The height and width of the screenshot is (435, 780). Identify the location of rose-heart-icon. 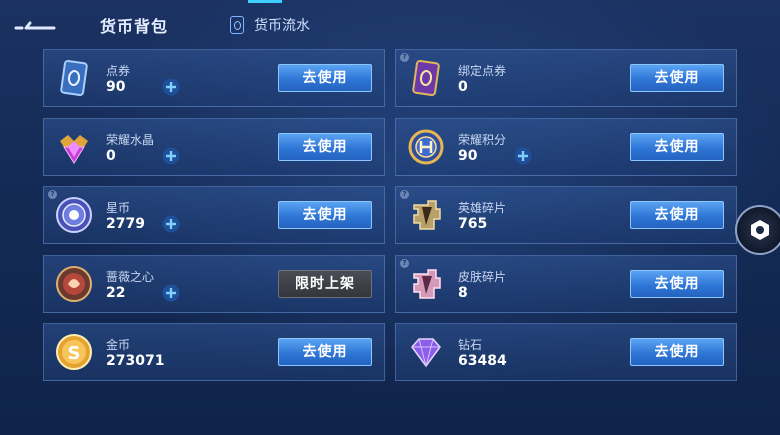
(74, 284).